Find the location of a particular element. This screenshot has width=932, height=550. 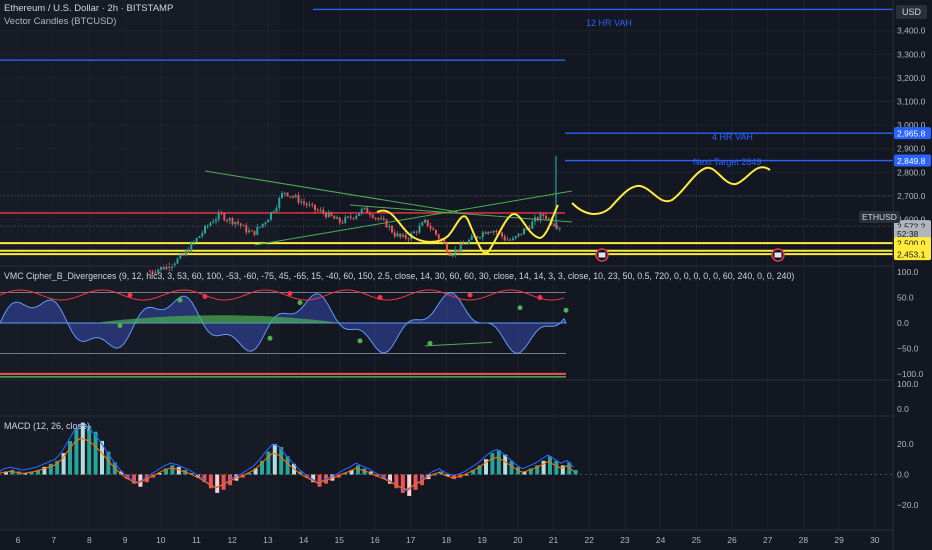

price-tag-label: 2,965.8 is located at coordinates (911, 134).